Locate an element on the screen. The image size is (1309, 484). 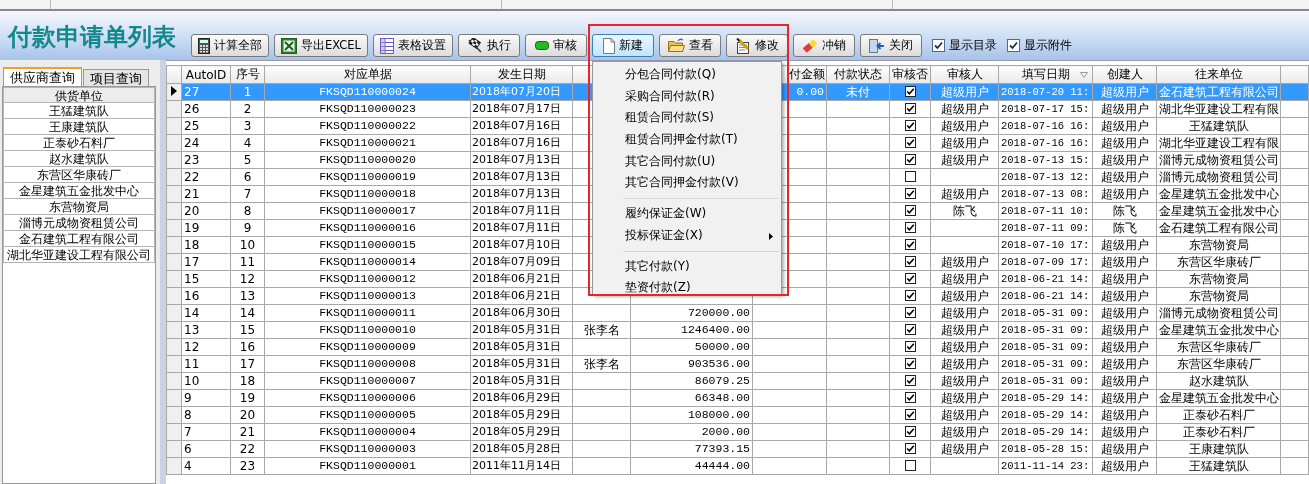
table-cell: 903536.00 is located at coordinates (691, 364).